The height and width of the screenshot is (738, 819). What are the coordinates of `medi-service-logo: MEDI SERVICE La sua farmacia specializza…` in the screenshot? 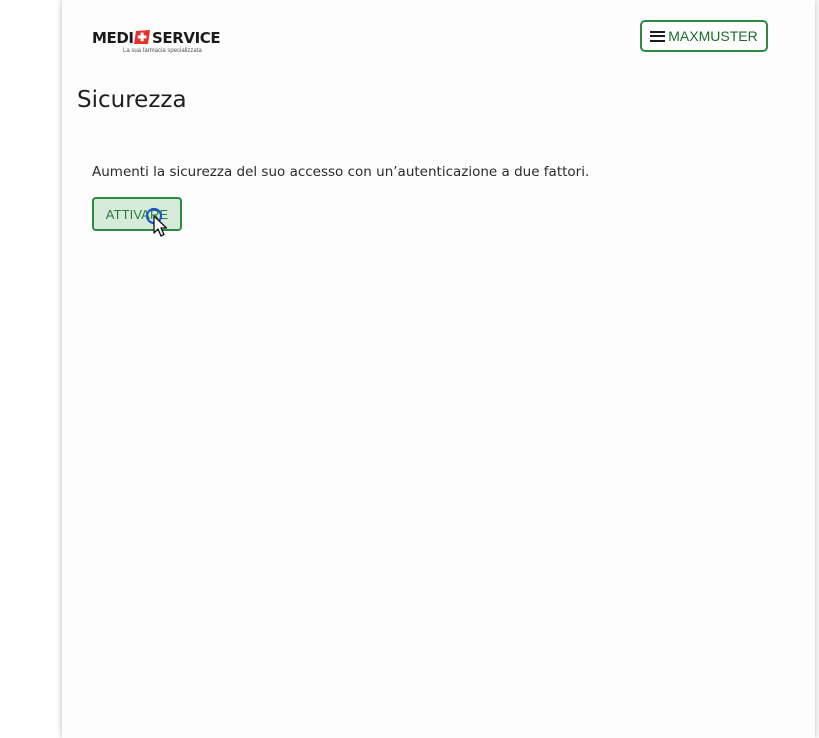 It's located at (162, 44).